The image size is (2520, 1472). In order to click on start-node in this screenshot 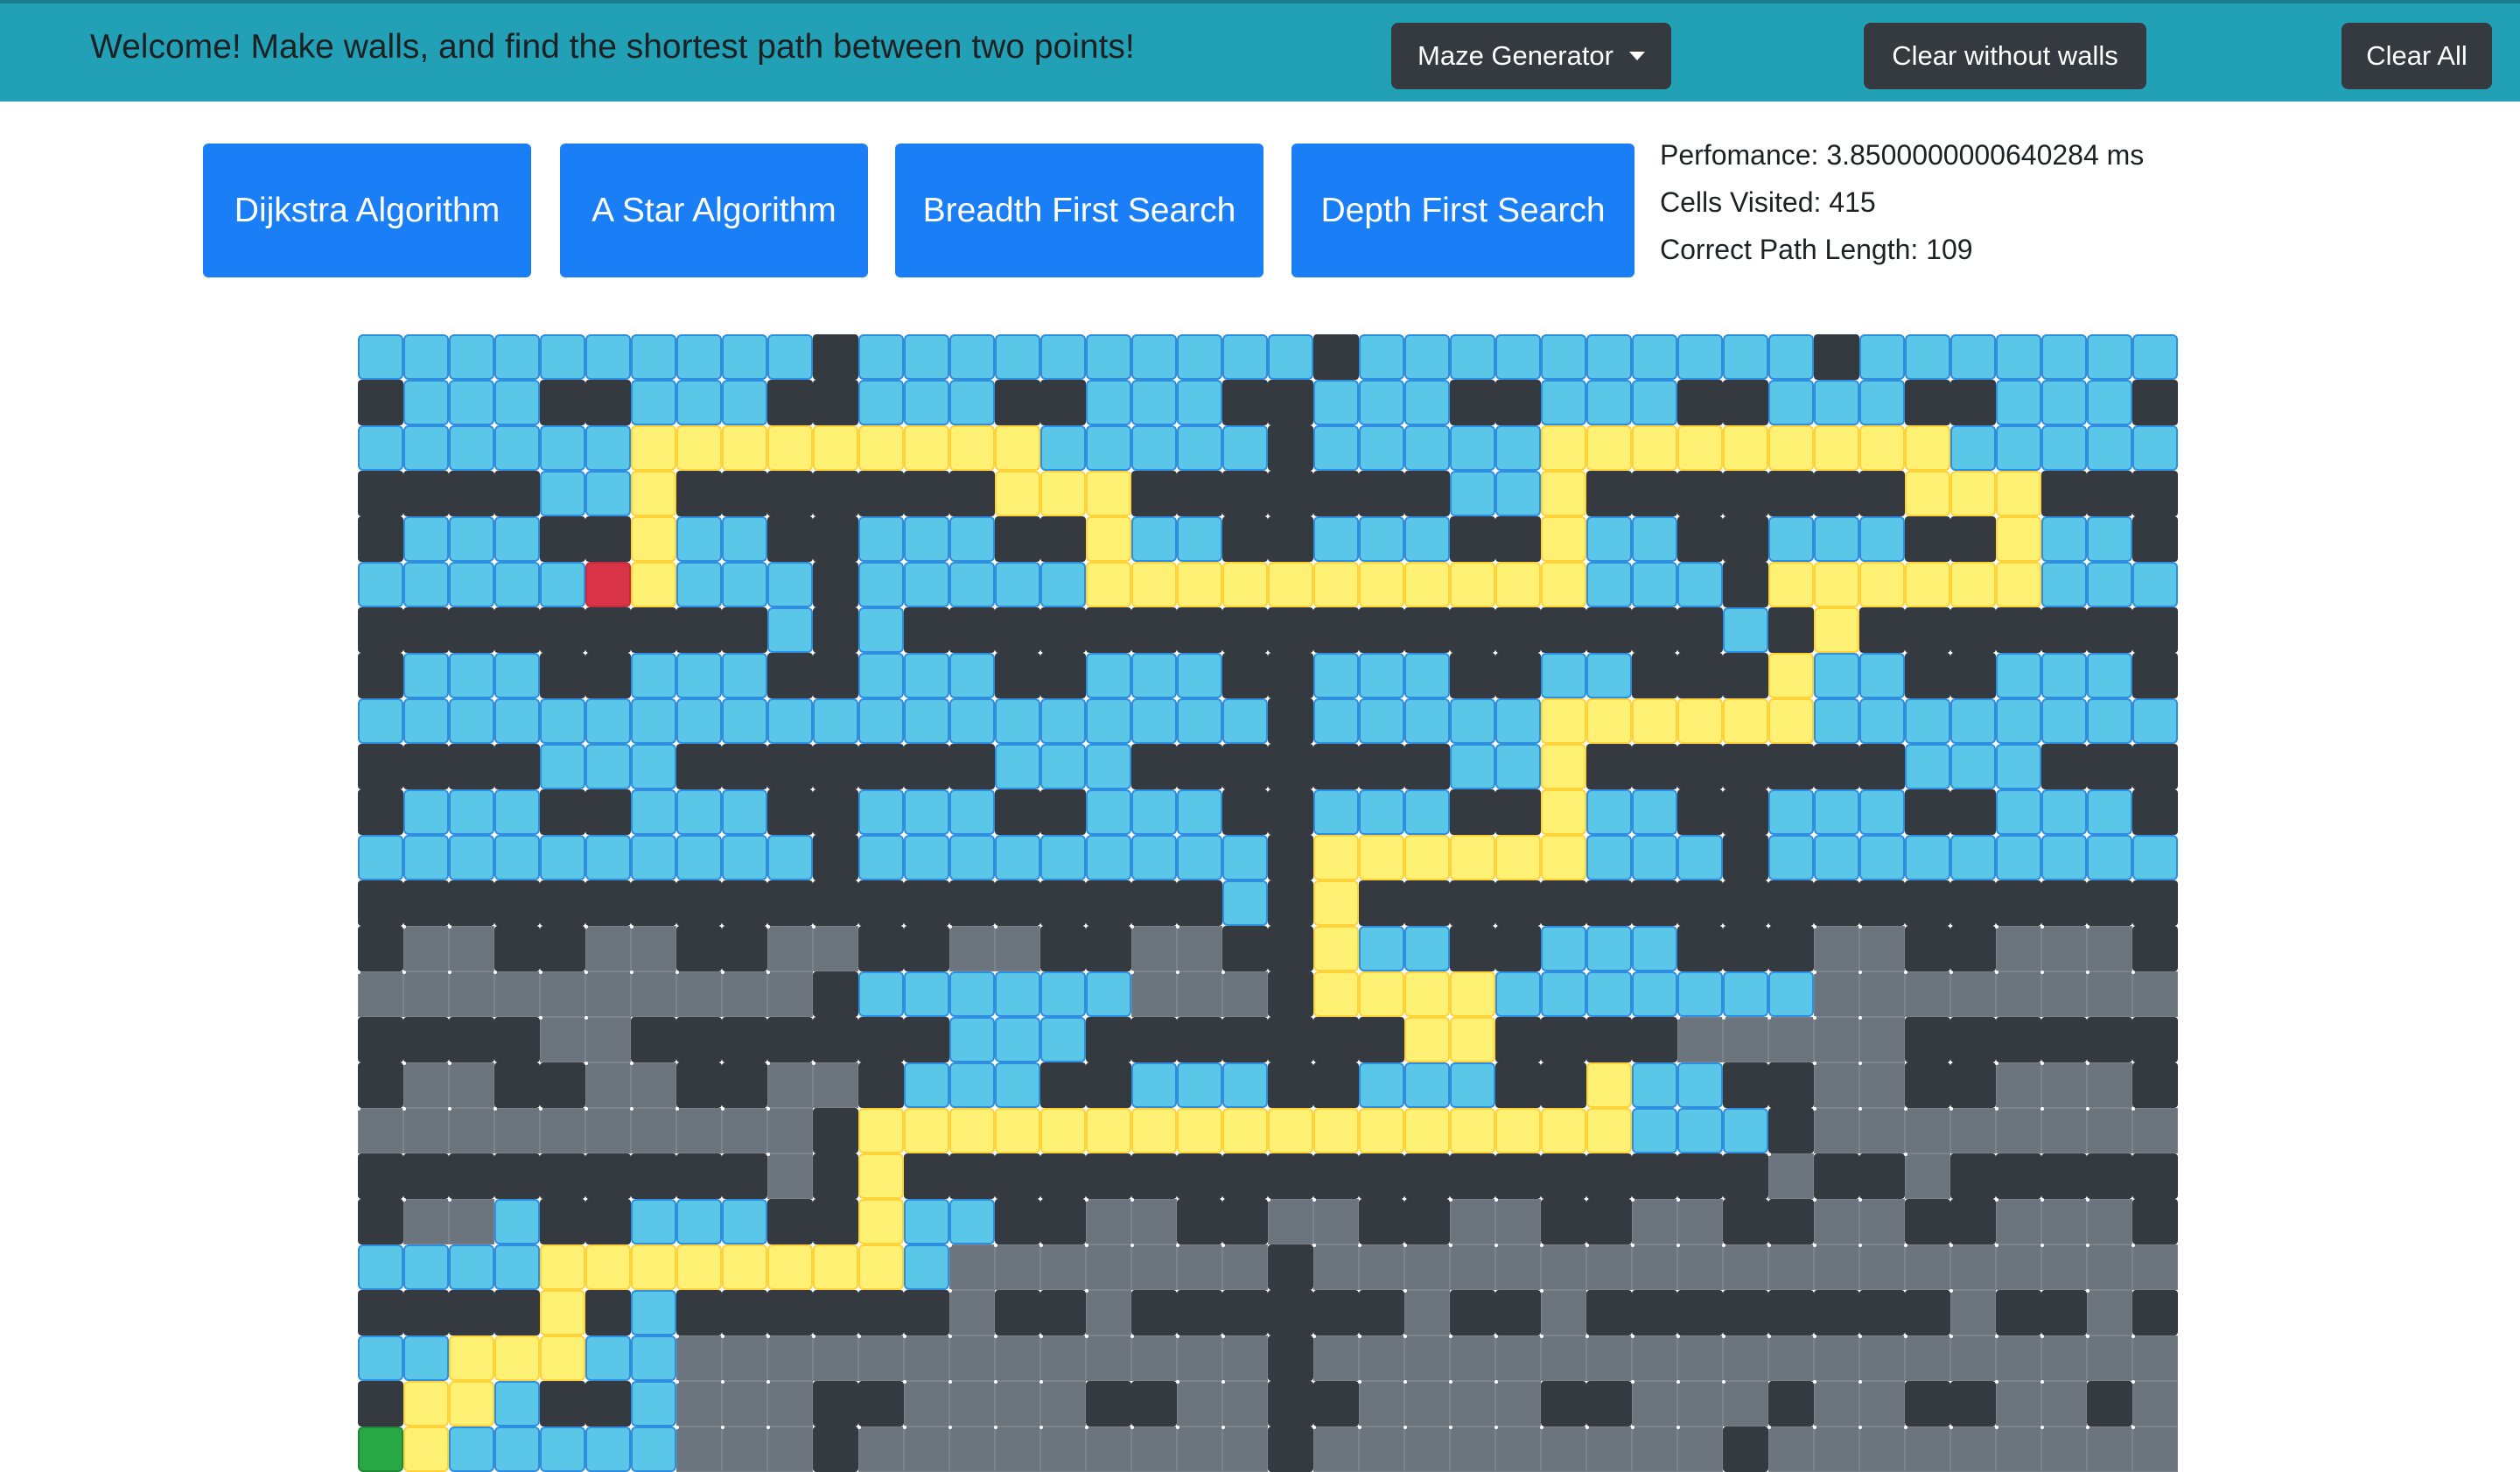, I will do `click(608, 584)`.